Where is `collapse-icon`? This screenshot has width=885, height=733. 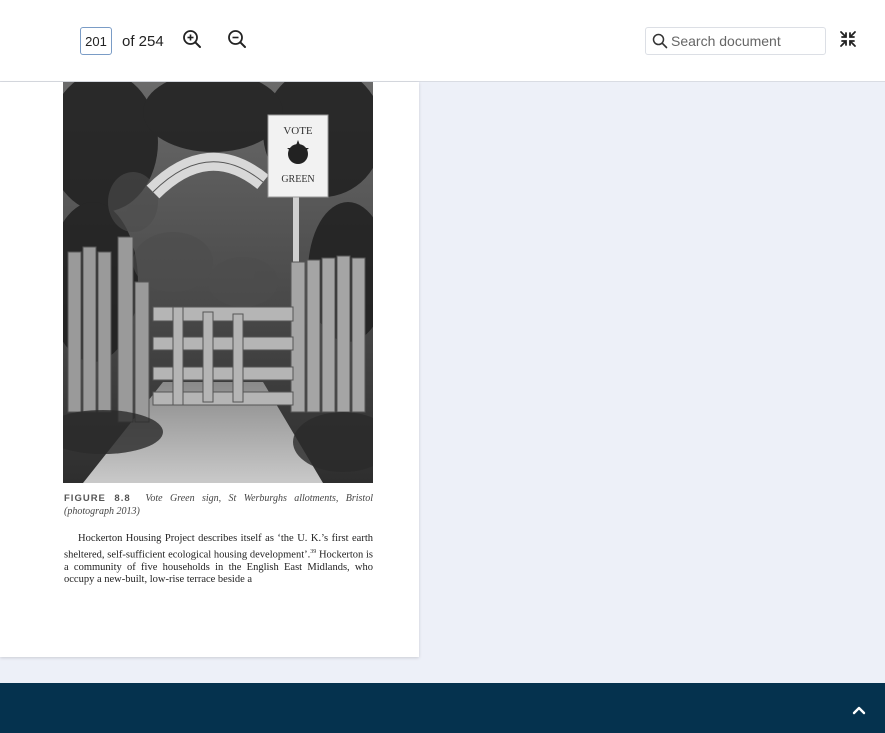
collapse-icon is located at coordinates (848, 39).